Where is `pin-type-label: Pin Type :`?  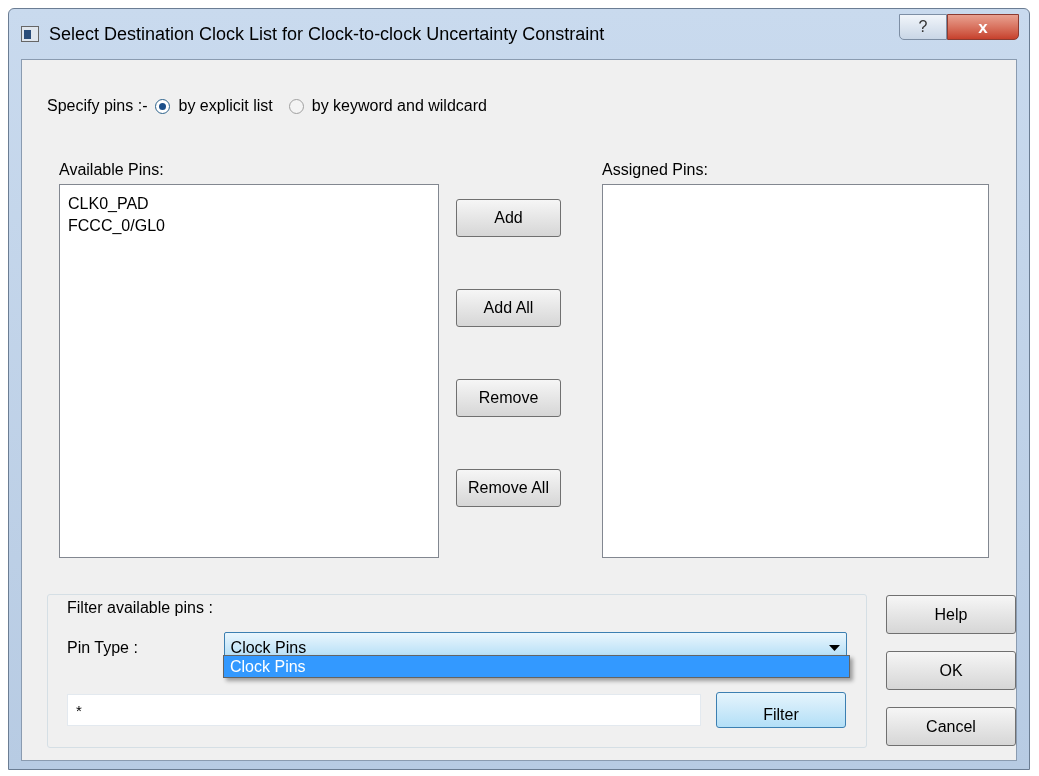 pin-type-label: Pin Type : is located at coordinates (103, 648).